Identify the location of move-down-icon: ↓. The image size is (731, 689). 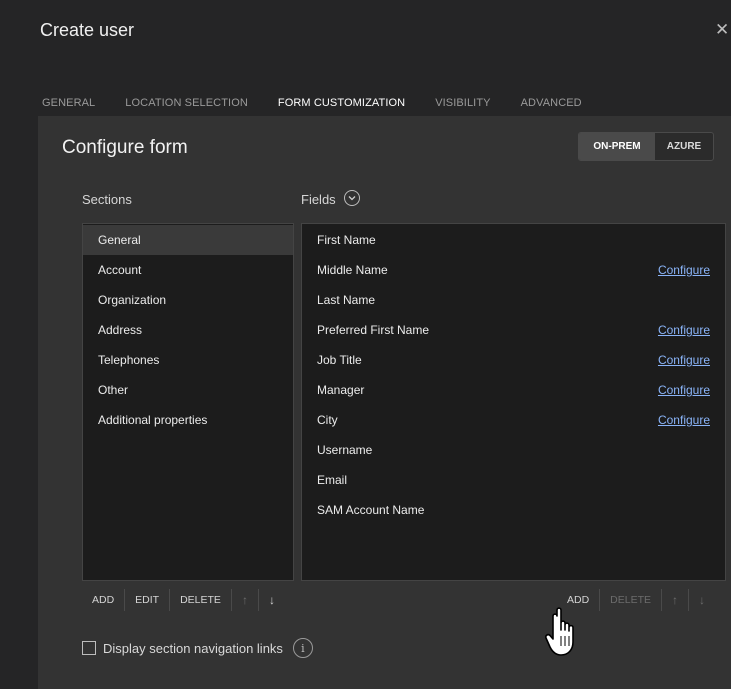
(272, 600).